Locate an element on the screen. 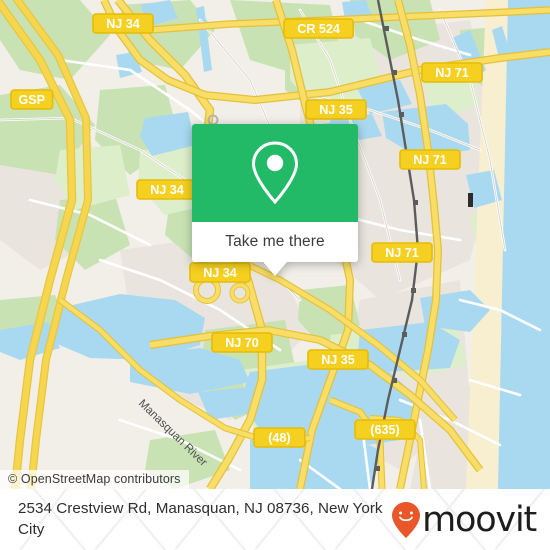  route-shield-cr-48: (48) is located at coordinates (279, 437).